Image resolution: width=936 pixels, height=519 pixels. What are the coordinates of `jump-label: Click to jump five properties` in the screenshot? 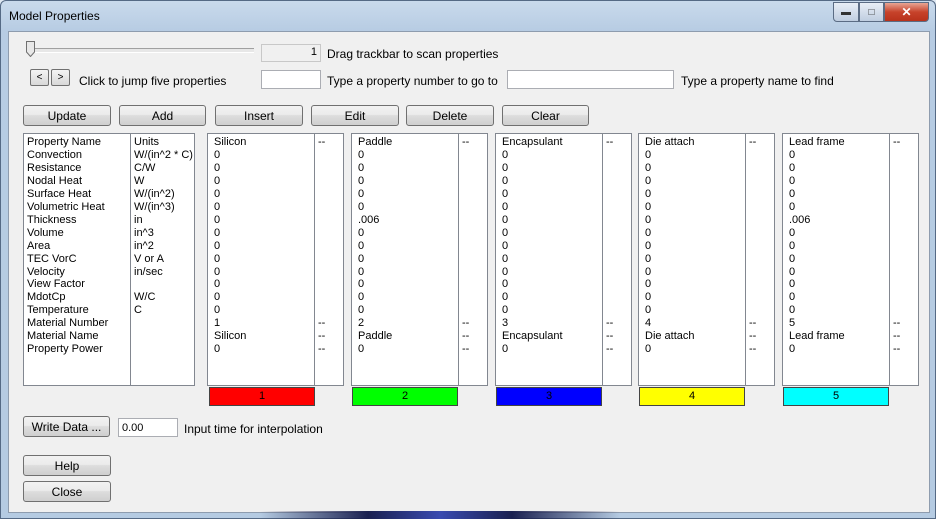 It's located at (153, 81).